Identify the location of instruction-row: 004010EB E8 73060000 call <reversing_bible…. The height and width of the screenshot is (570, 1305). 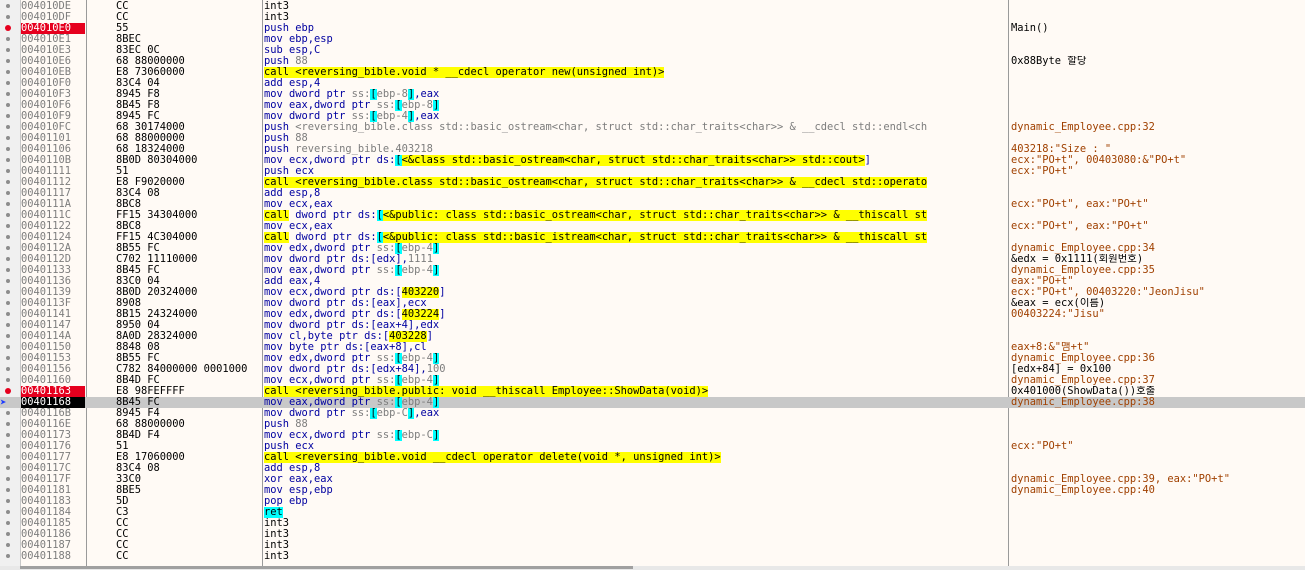
(652, 72).